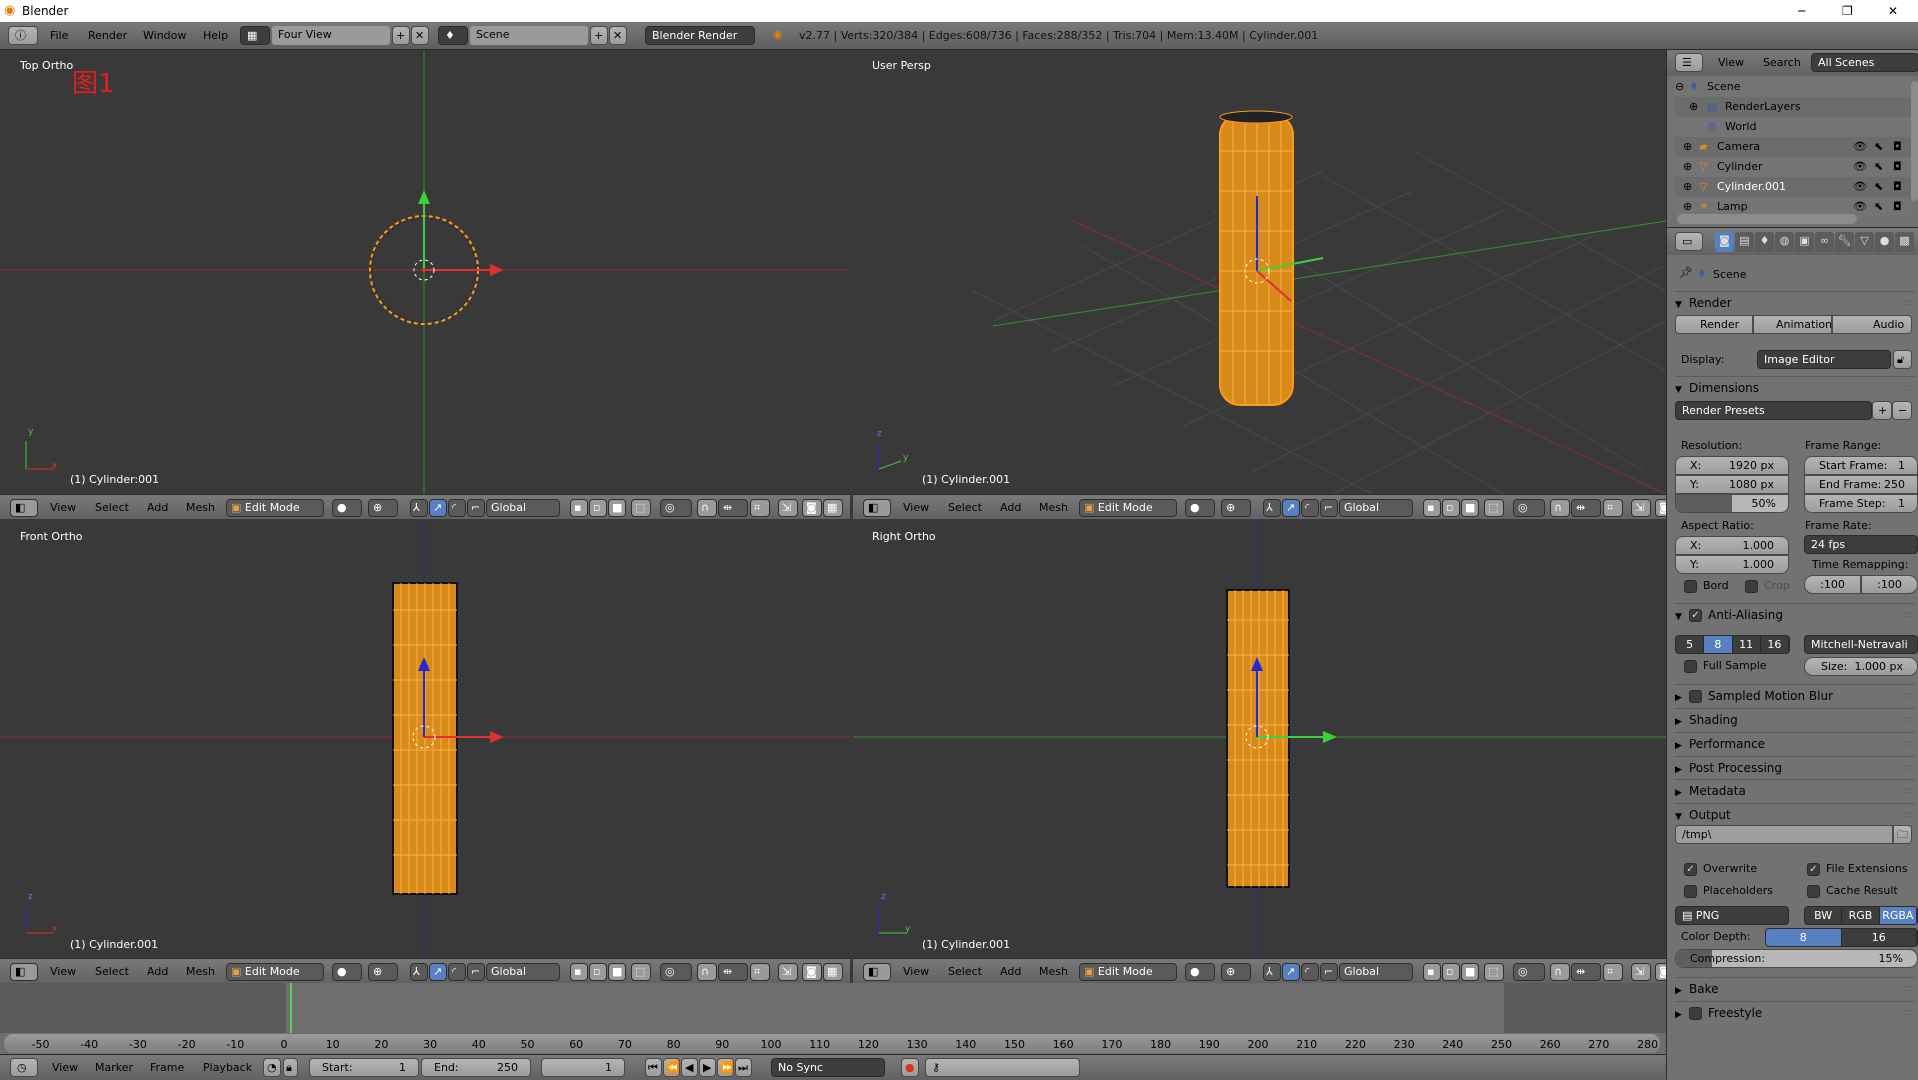 This screenshot has width=1918, height=1080. What do you see at coordinates (1714, 324) in the screenshot?
I see `render-button: Render` at bounding box center [1714, 324].